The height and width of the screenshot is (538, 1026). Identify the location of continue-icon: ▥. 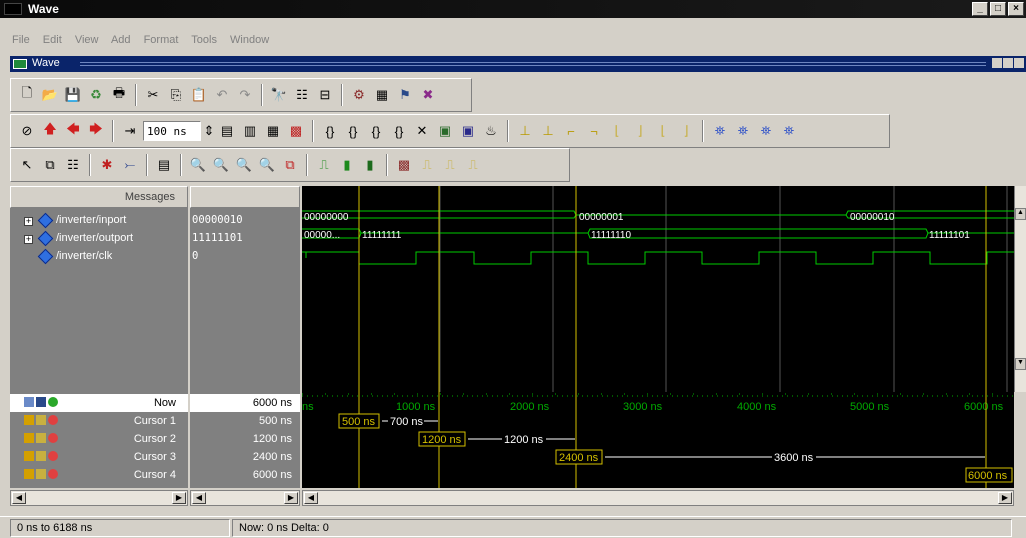
(250, 131).